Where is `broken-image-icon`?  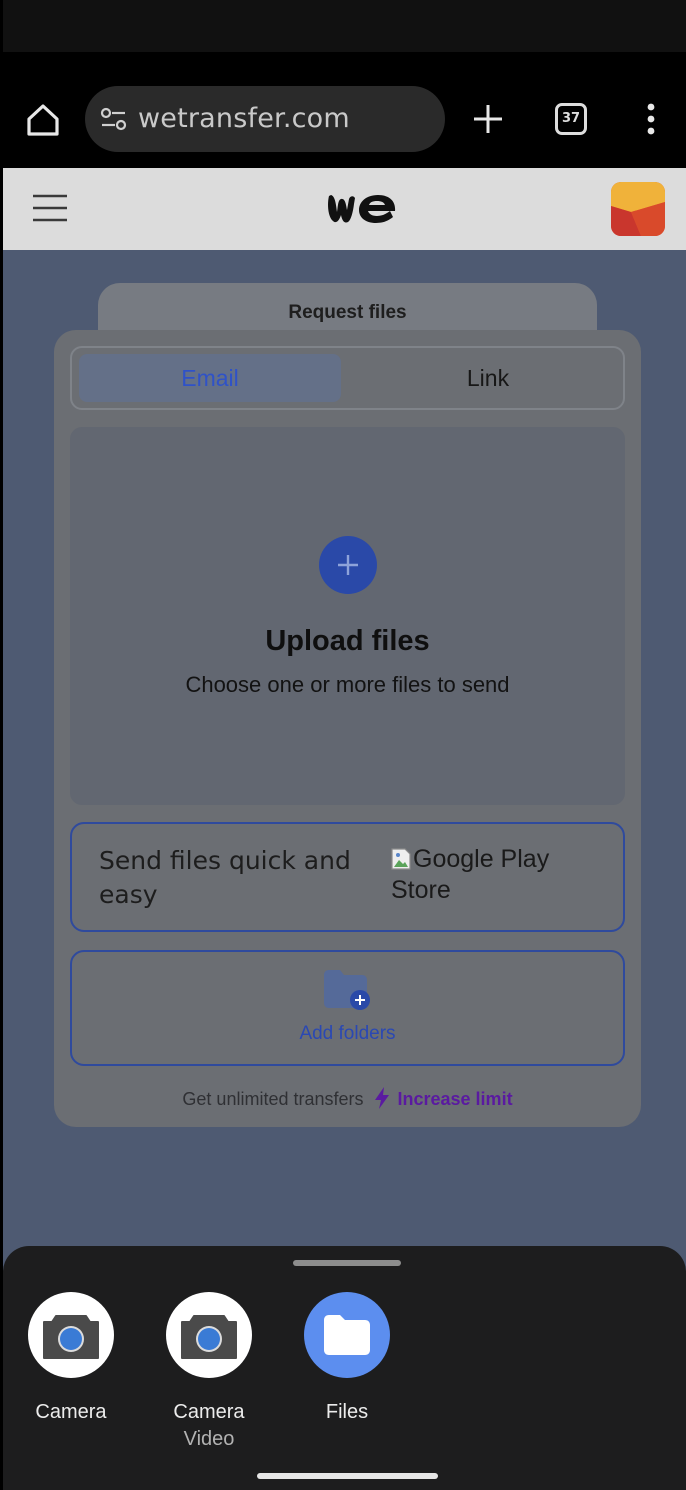
broken-image-icon is located at coordinates (401, 859).